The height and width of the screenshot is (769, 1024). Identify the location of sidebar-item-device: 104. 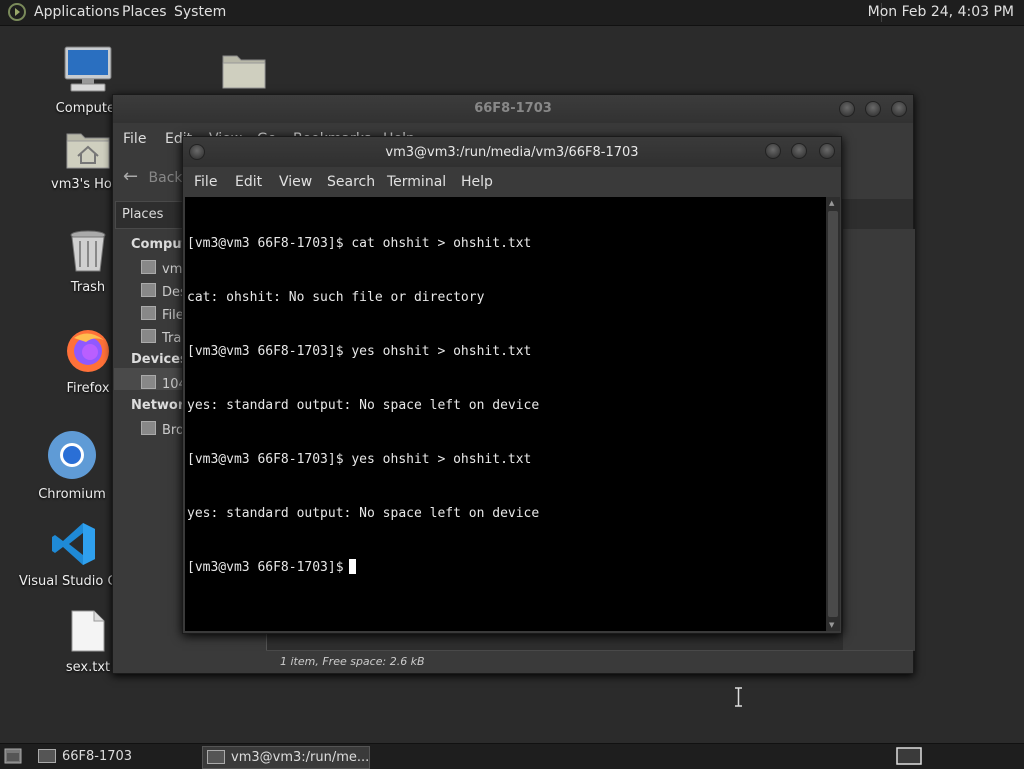
(164, 383).